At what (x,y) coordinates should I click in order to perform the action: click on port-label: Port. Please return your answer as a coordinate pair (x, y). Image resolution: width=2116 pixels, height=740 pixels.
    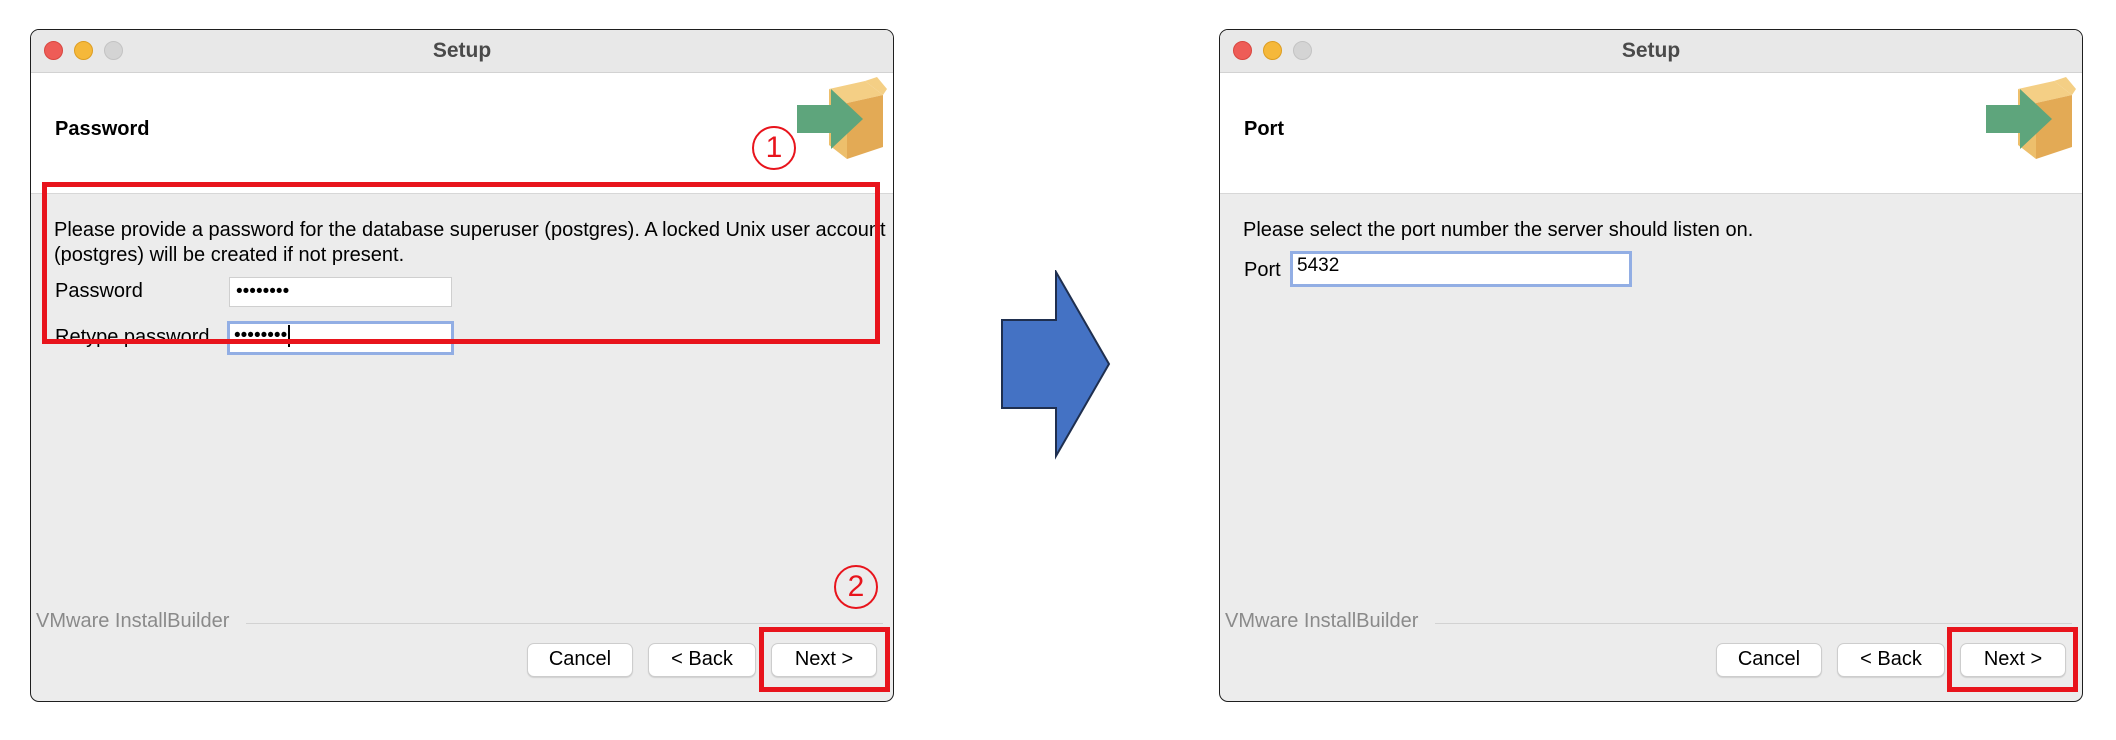
    Looking at the image, I should click on (1262, 270).